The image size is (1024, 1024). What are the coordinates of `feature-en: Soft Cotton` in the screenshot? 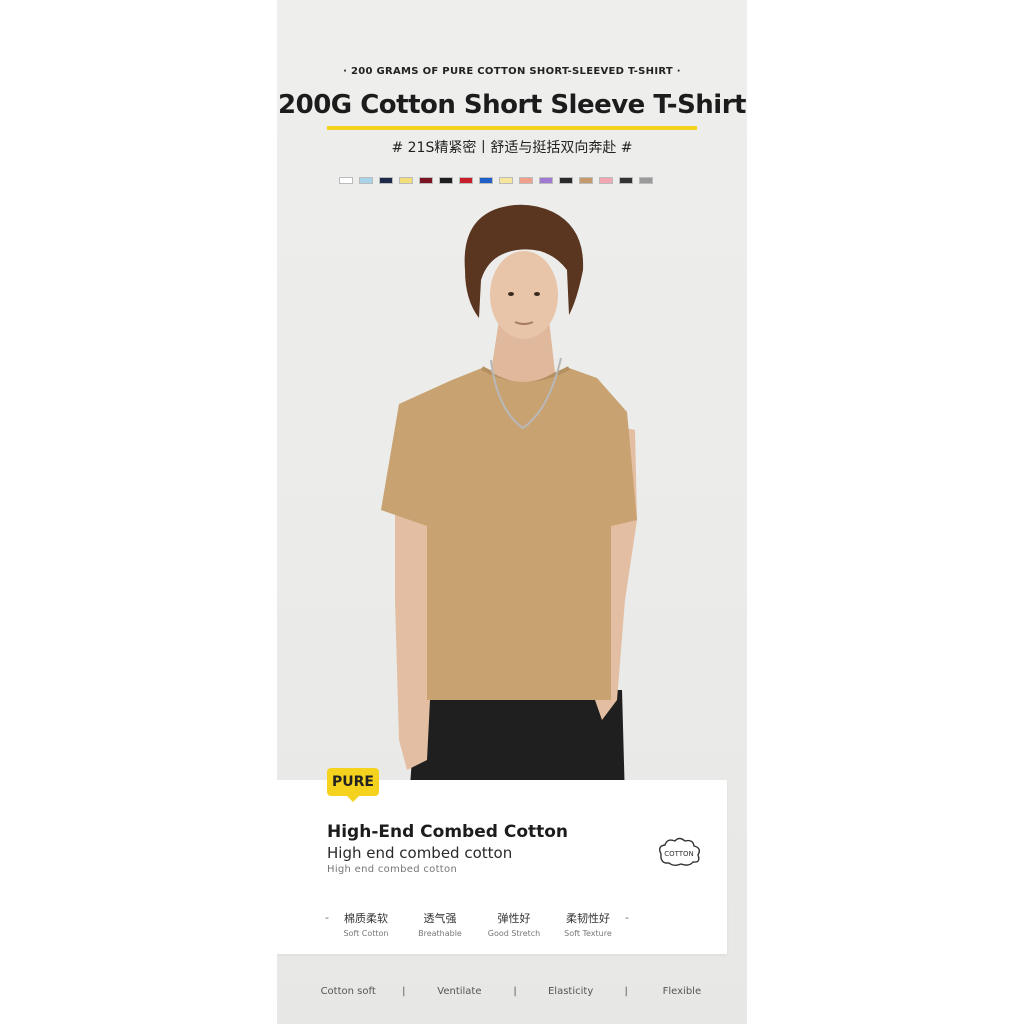 It's located at (366, 933).